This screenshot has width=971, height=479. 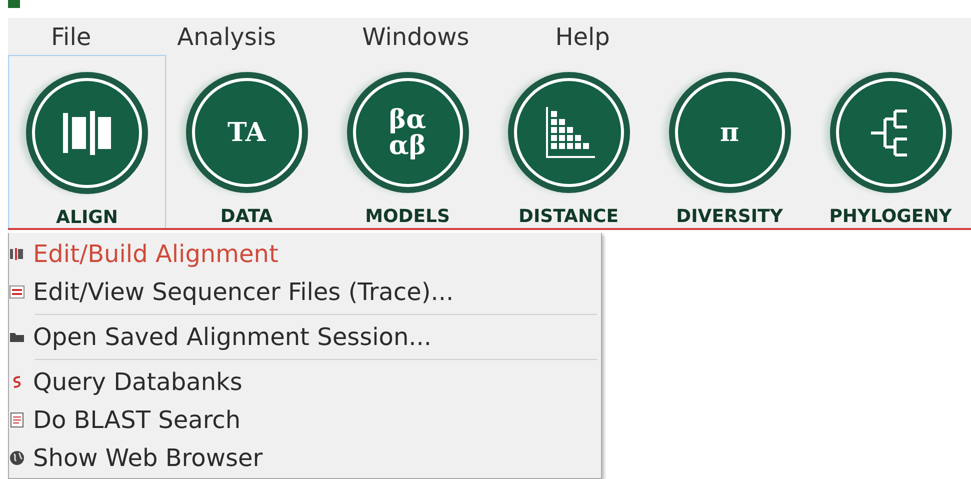 What do you see at coordinates (305, 254) in the screenshot?
I see `menu-item: Edit/Build Alignment` at bounding box center [305, 254].